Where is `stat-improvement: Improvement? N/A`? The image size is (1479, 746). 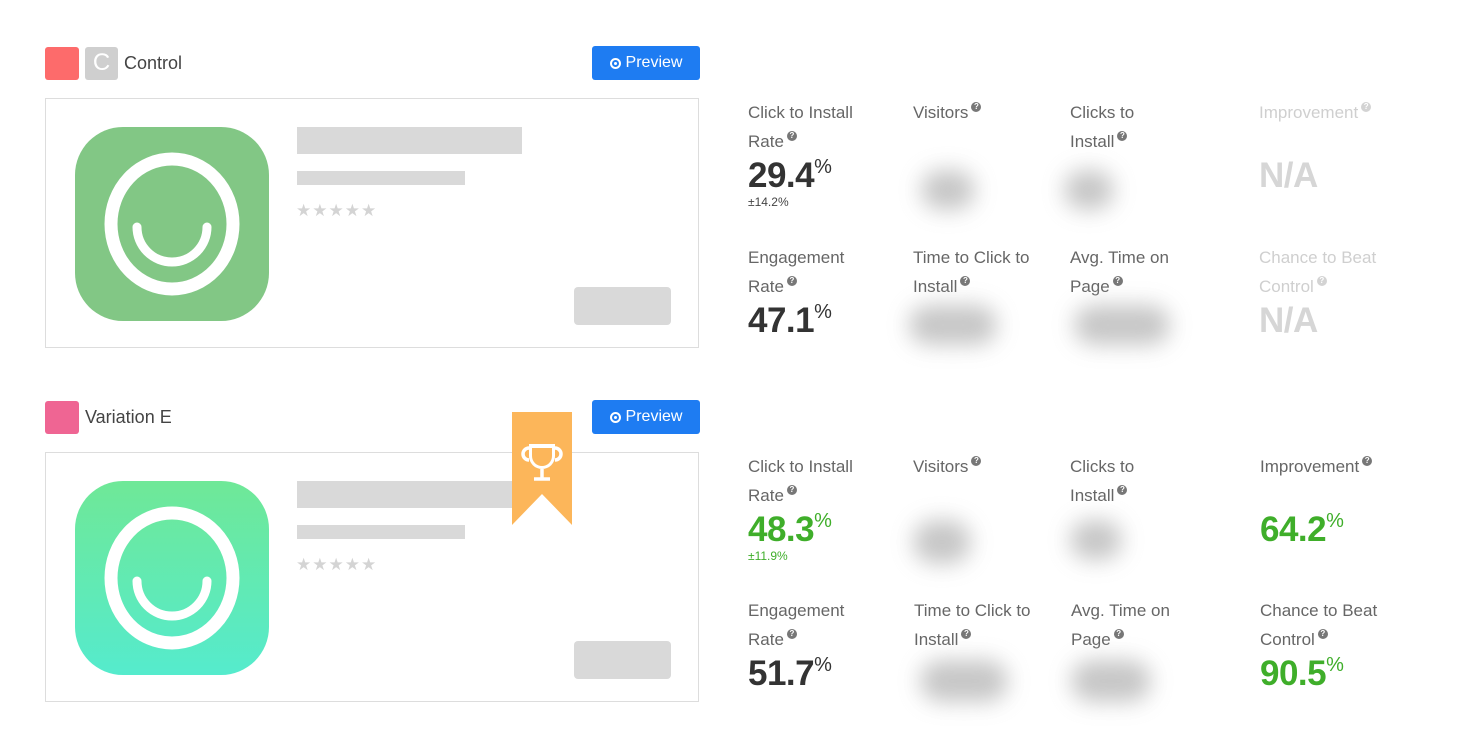 stat-improvement: Improvement? N/A is located at coordinates (1334, 147).